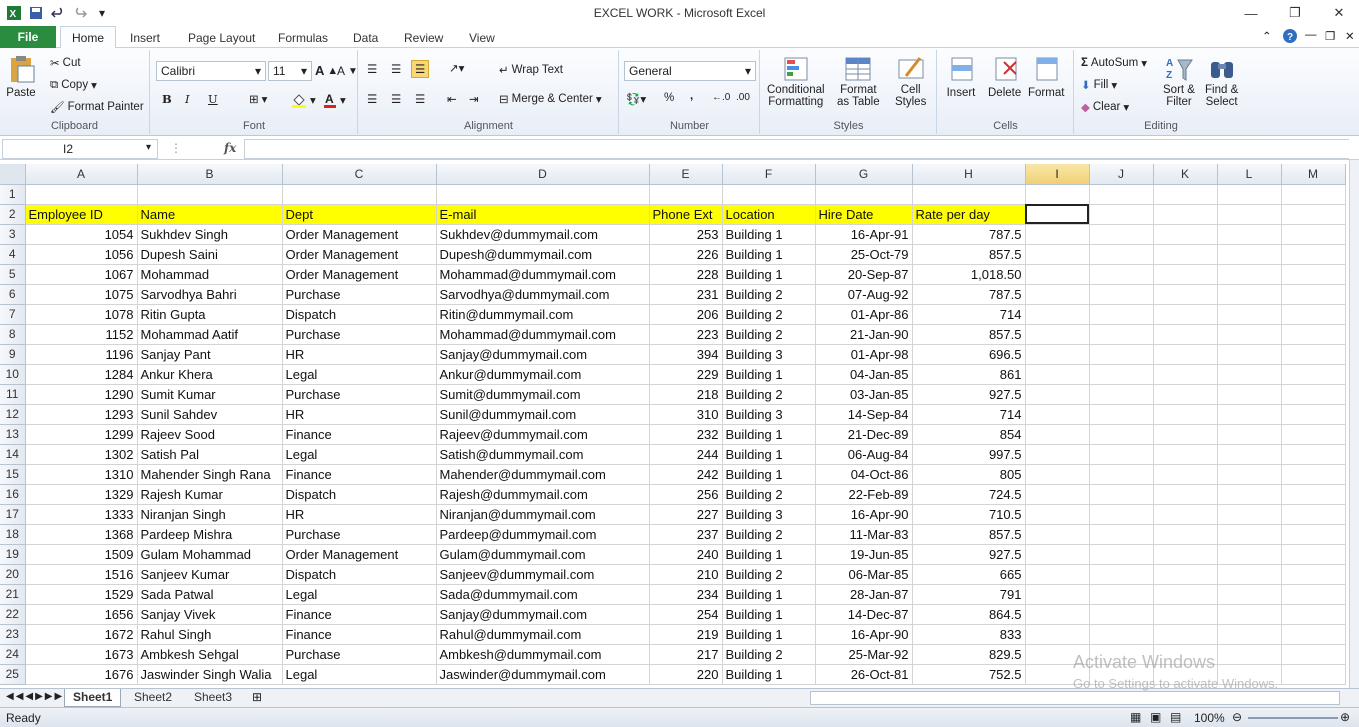 The image size is (1359, 727). I want to click on cell: 231, so click(686, 294).